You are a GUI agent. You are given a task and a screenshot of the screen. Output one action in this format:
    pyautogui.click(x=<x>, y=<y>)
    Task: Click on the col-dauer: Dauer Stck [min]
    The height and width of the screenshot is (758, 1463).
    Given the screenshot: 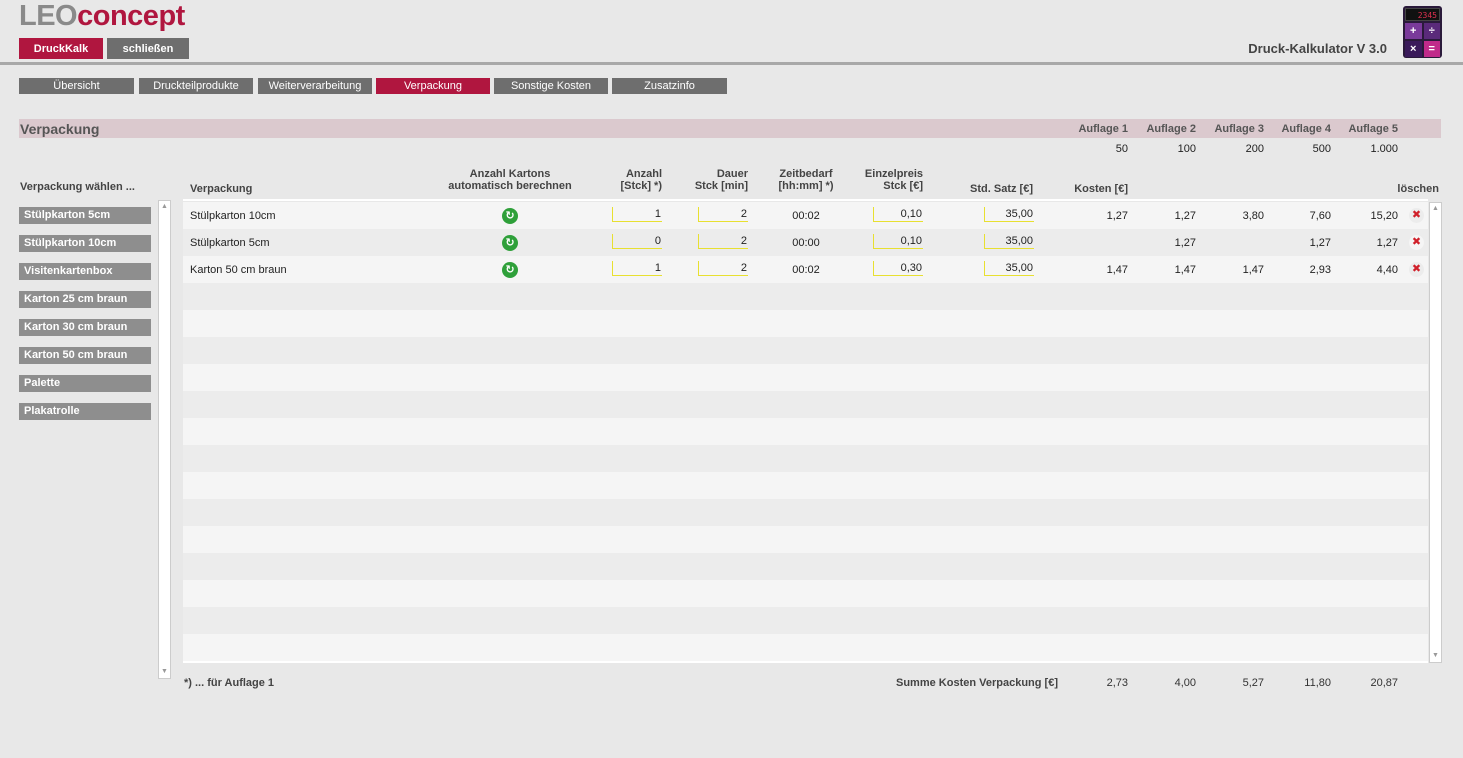 What is the action you would take?
    pyautogui.click(x=721, y=180)
    